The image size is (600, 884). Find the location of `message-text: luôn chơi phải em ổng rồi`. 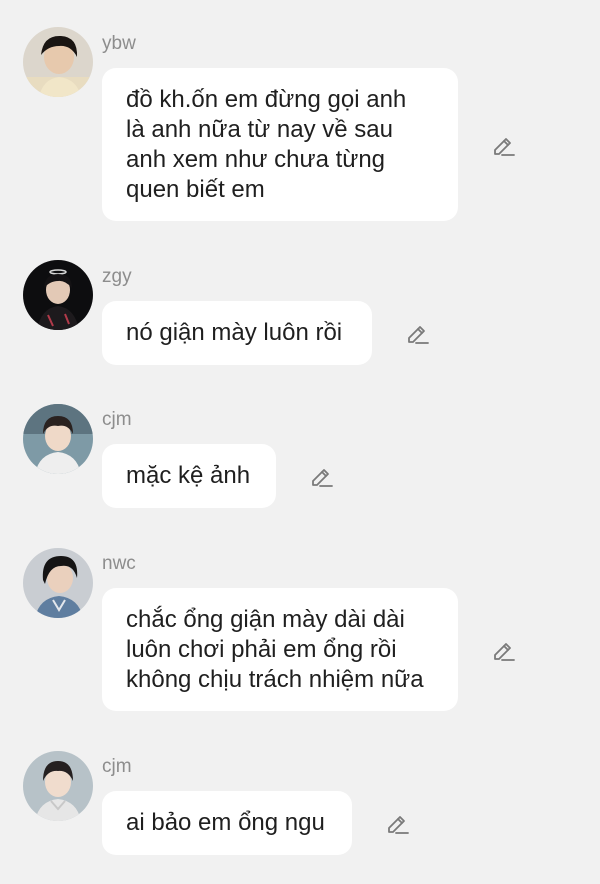

message-text: luôn chơi phải em ổng rồi is located at coordinates (261, 649).